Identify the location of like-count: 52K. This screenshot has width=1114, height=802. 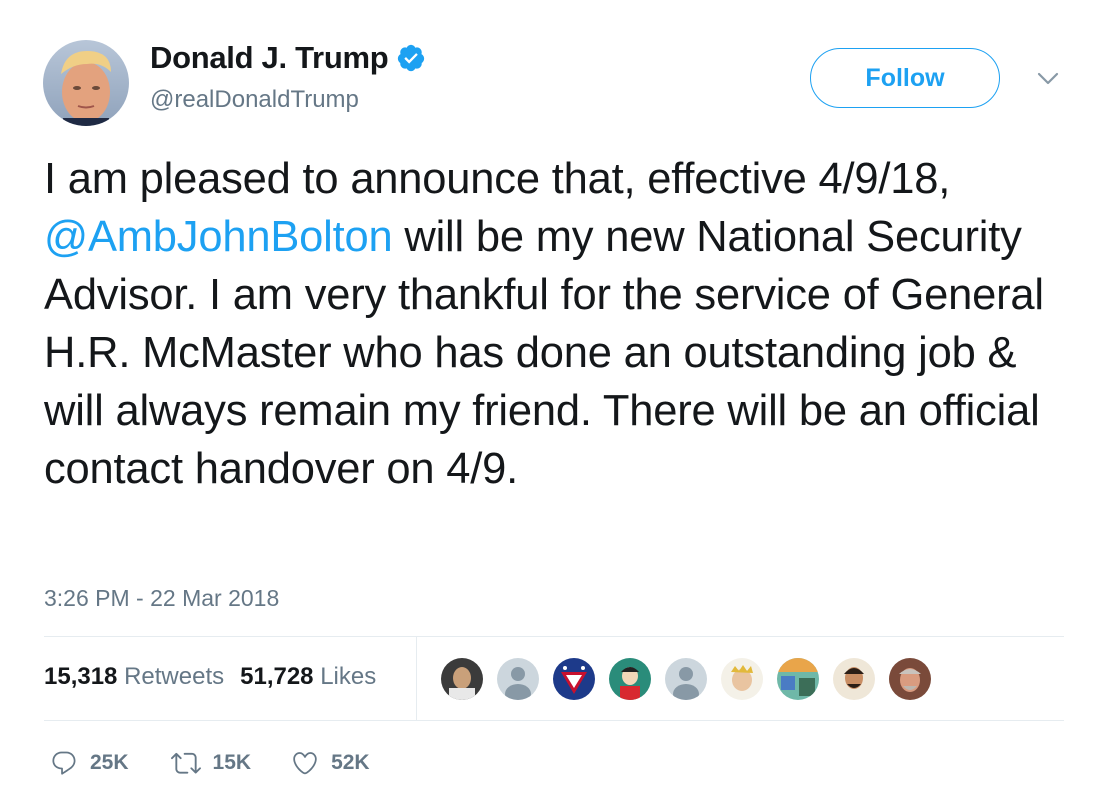
(350, 762).